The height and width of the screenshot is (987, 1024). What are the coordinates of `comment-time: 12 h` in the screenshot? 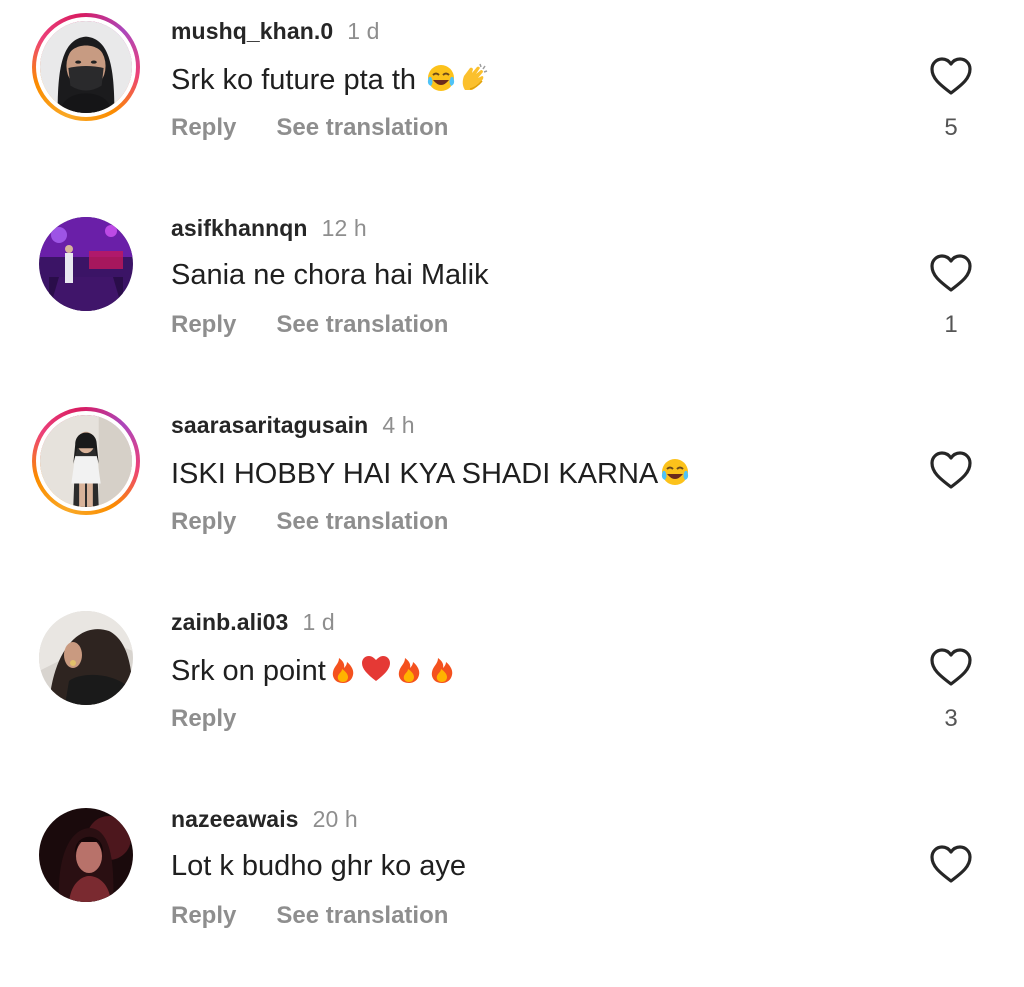 It's located at (344, 228).